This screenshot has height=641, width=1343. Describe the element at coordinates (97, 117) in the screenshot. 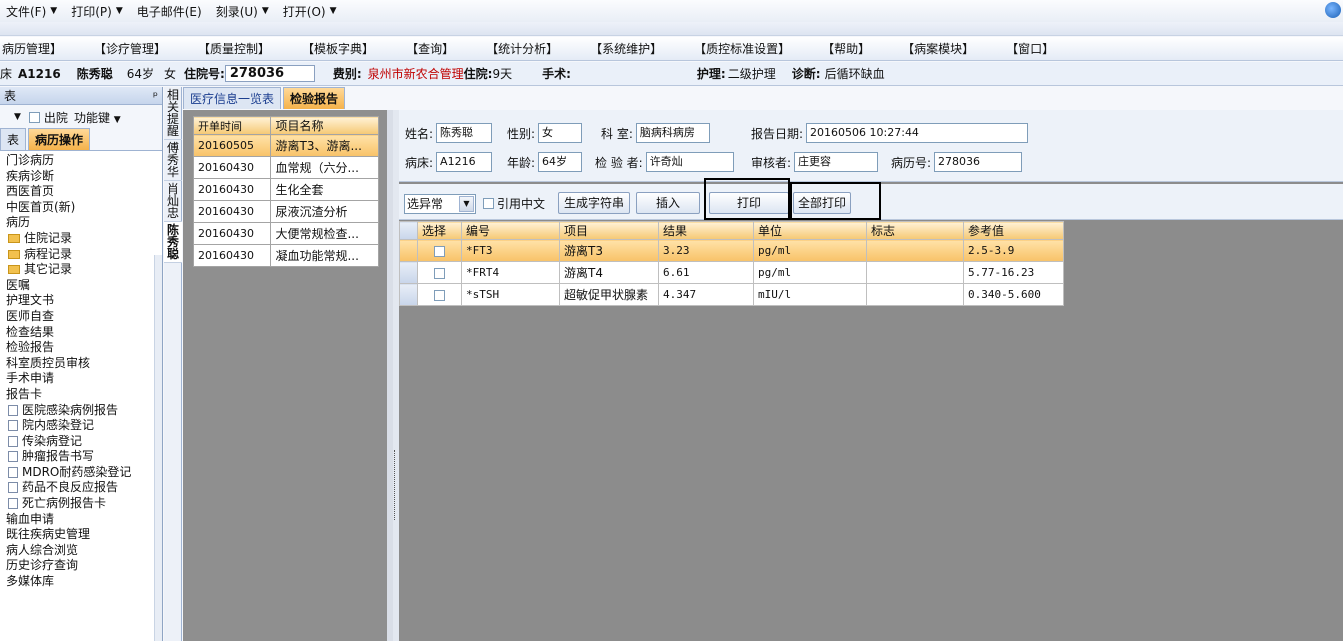

I see `function-key-button: 功能键 ▼` at that location.